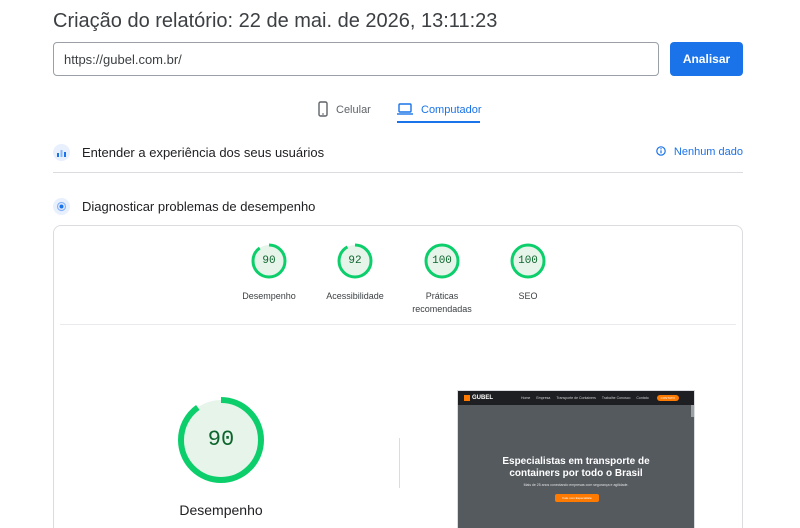 The height and width of the screenshot is (528, 800). I want to click on gauge-best-practices: 100, so click(442, 261).